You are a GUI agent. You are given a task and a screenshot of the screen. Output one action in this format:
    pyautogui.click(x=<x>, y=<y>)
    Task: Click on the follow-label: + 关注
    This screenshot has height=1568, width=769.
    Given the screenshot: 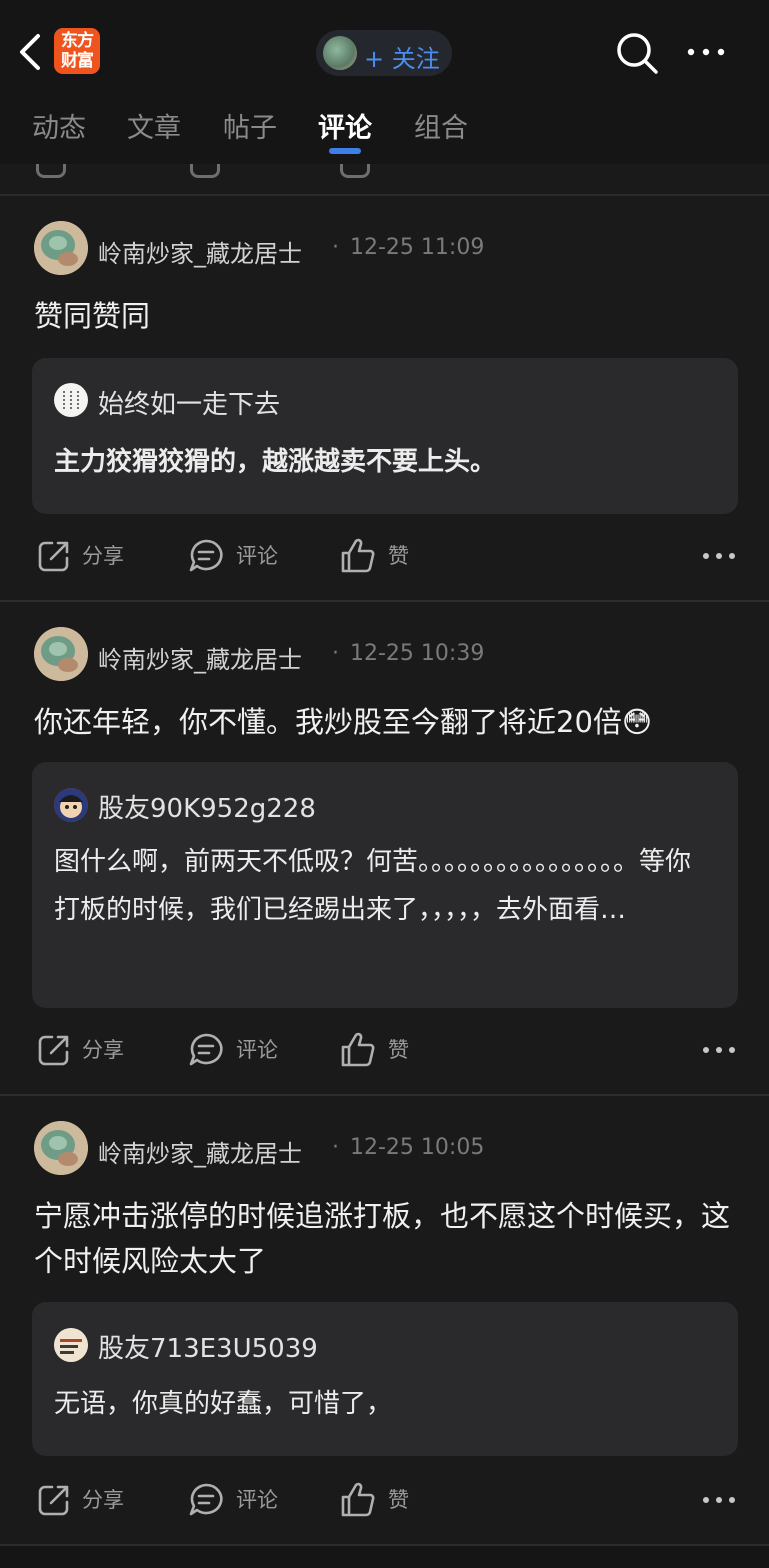 What is the action you would take?
    pyautogui.click(x=402, y=59)
    